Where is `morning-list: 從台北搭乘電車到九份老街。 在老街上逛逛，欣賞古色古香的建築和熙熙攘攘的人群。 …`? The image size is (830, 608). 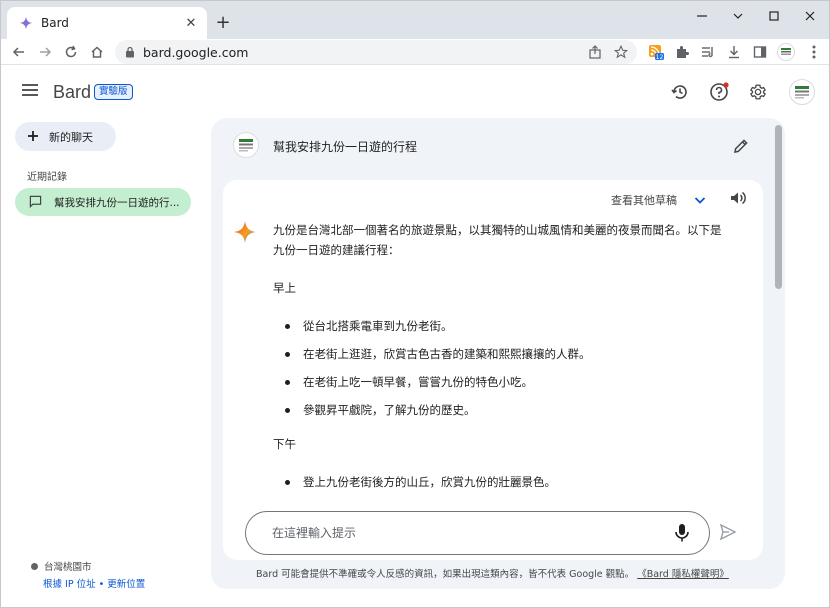
morning-list: 從台北搭乘電車到九份老街。 在老街上逛逛，欣賞古色古香的建築和熙熙攘攘的人群。 … is located at coordinates (498, 368).